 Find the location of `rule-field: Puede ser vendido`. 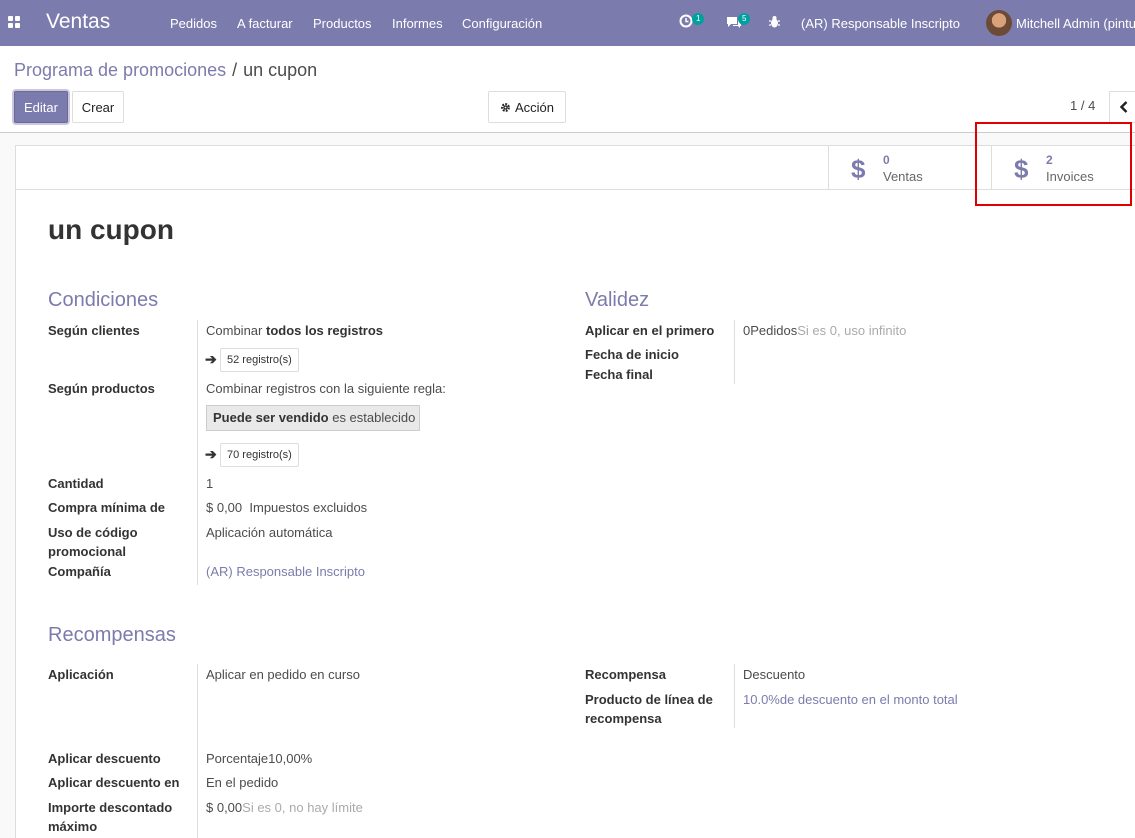

rule-field: Puede ser vendido is located at coordinates (271, 417).